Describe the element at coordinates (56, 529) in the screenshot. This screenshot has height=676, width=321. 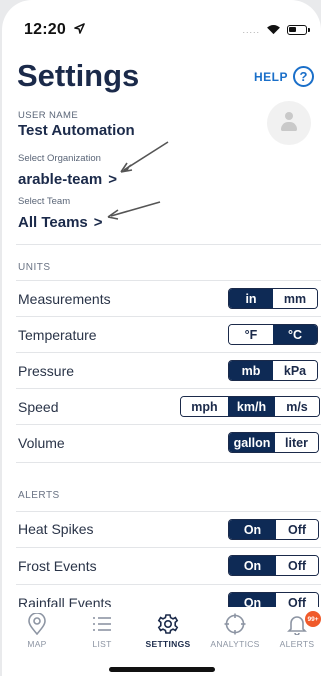
I see `heat-spikes-label: Heat Spikes` at that location.